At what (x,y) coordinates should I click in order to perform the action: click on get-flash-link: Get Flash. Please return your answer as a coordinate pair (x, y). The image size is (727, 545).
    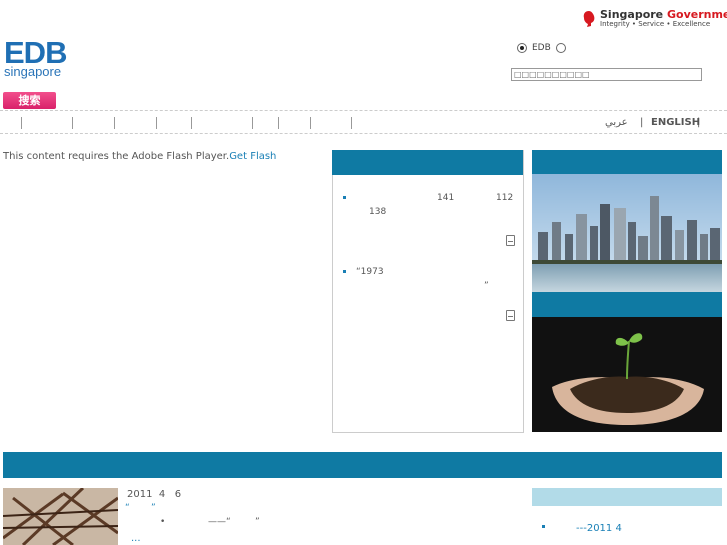
    Looking at the image, I should click on (252, 156).